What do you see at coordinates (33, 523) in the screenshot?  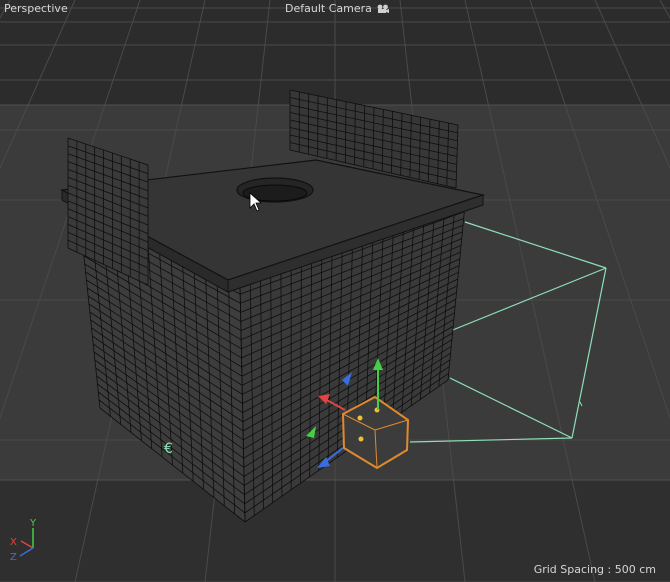 I see `axis-y-label: Y` at bounding box center [33, 523].